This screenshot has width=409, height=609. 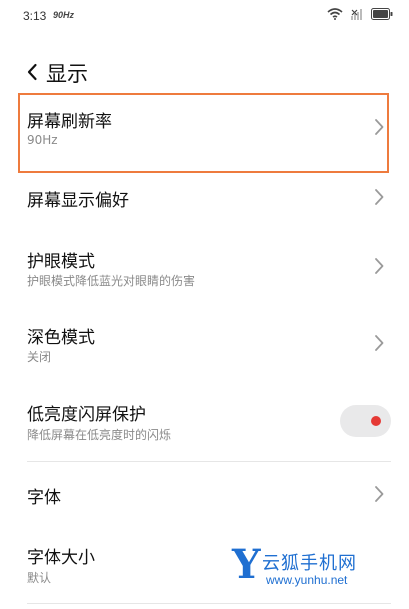 I want to click on setting-title: 护眼模式, so click(x=61, y=262).